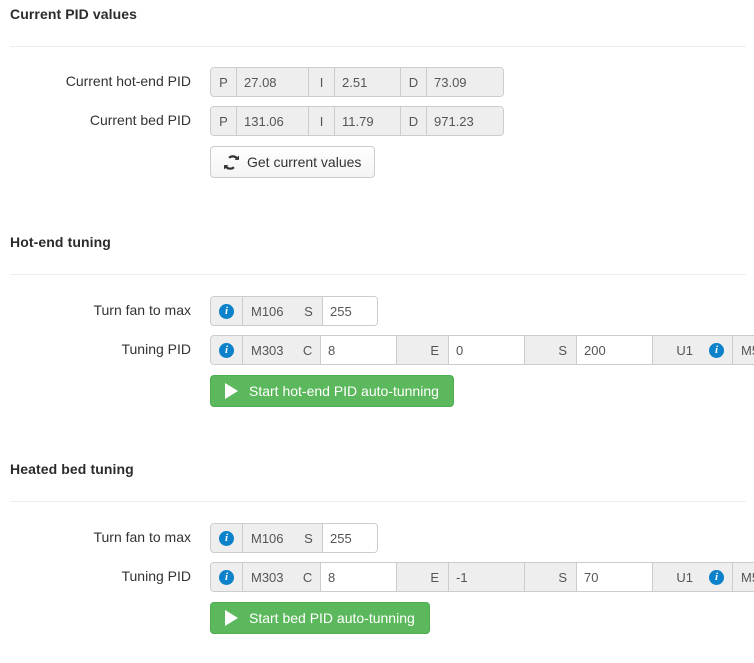  Describe the element at coordinates (368, 121) in the screenshot. I see `value-bed-i: 11.79` at that location.